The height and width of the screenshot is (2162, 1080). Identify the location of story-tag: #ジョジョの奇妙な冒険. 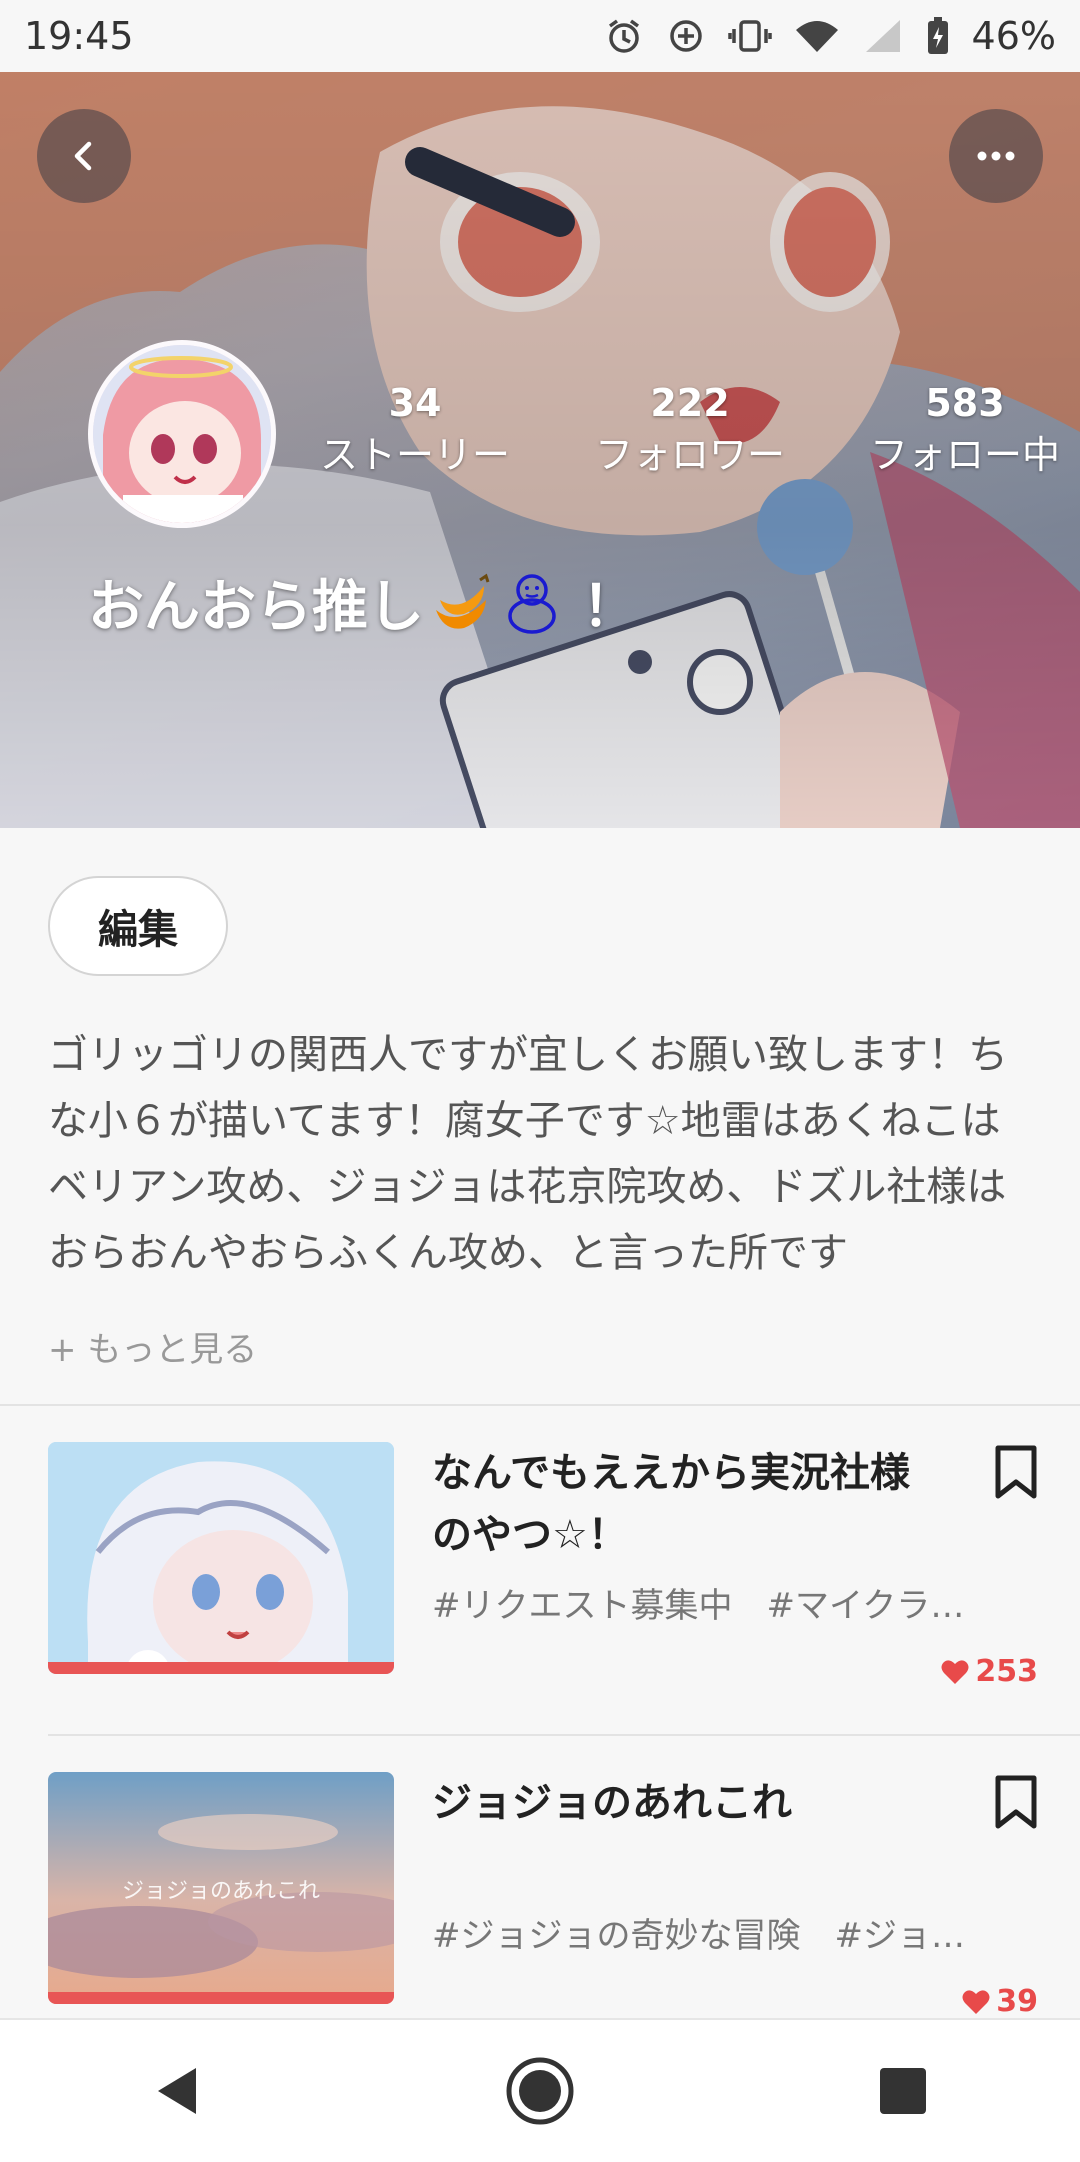
(616, 1936).